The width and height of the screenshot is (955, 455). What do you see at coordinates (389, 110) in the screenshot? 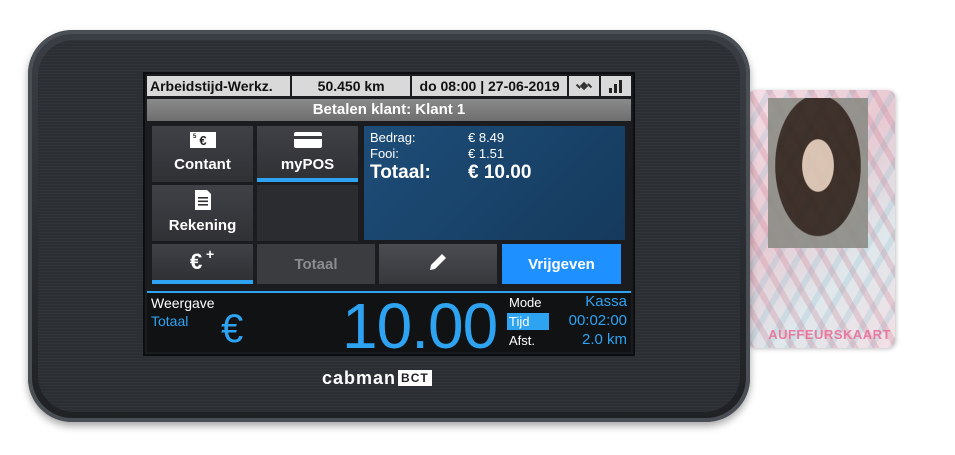
I see `page-title: Betalen klant: Klant 1` at bounding box center [389, 110].